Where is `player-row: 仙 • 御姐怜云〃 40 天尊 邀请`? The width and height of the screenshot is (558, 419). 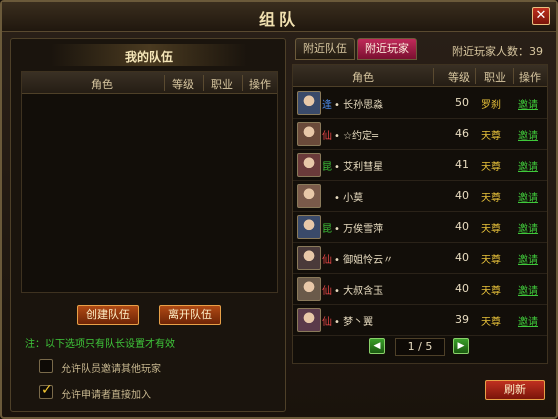
player-row: 仙 • 御姐怜云〃 40 天尊 邀请 is located at coordinates (420, 258).